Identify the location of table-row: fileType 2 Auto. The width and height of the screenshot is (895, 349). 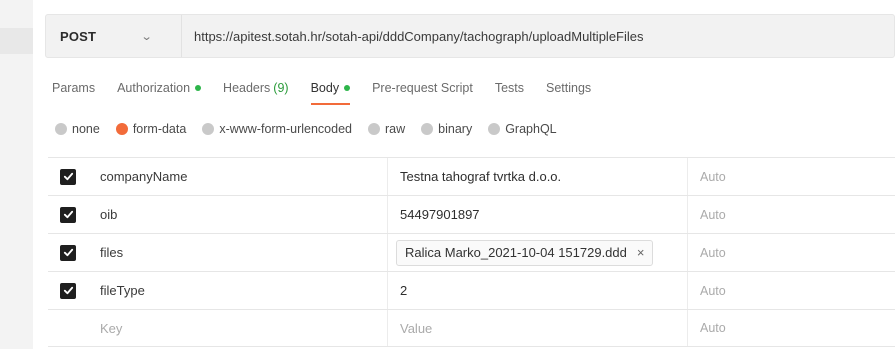
(471, 290).